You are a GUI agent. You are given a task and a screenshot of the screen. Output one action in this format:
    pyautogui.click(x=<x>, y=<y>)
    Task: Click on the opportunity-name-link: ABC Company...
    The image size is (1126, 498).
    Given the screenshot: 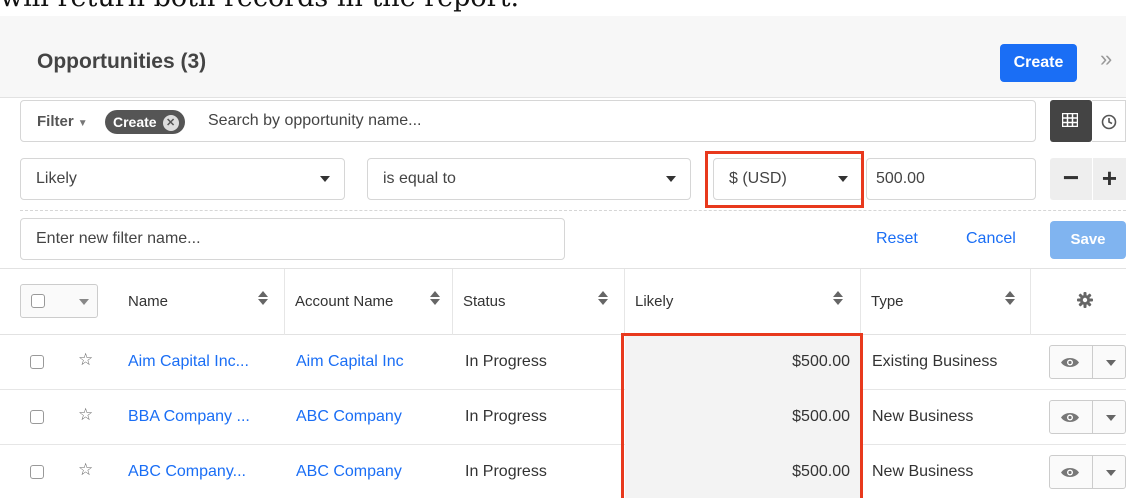 What is the action you would take?
    pyautogui.click(x=187, y=472)
    